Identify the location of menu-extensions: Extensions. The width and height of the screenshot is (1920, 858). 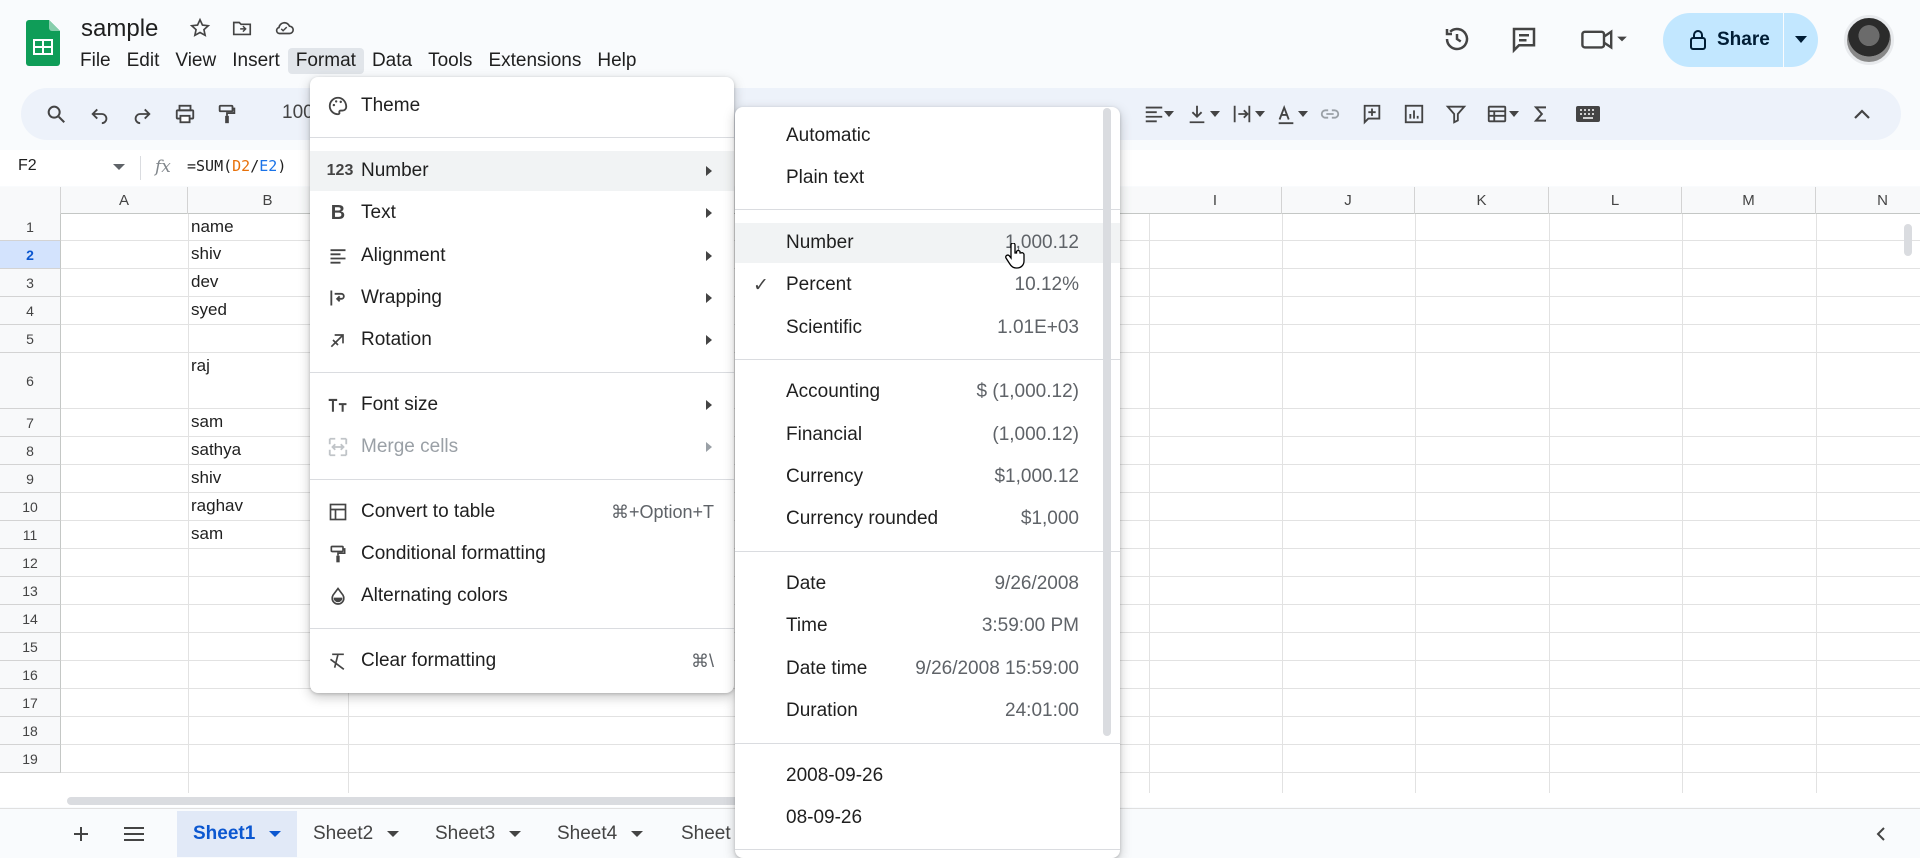
(534, 61).